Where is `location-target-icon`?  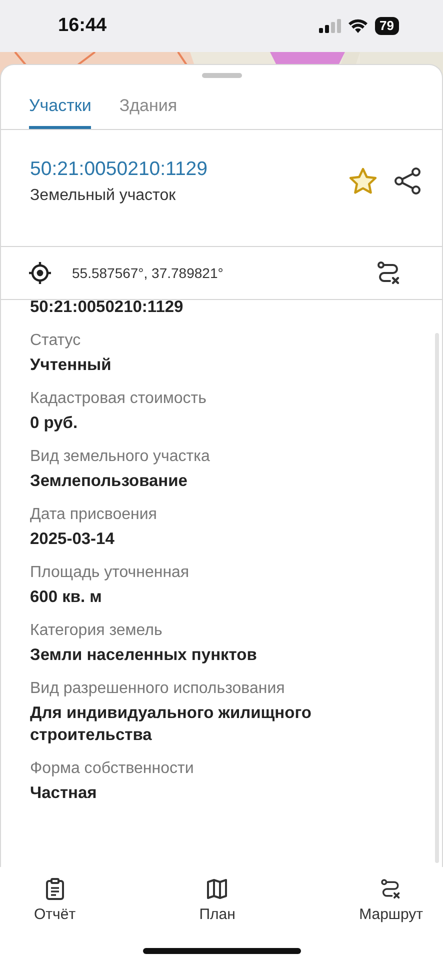
location-target-icon is located at coordinates (40, 273).